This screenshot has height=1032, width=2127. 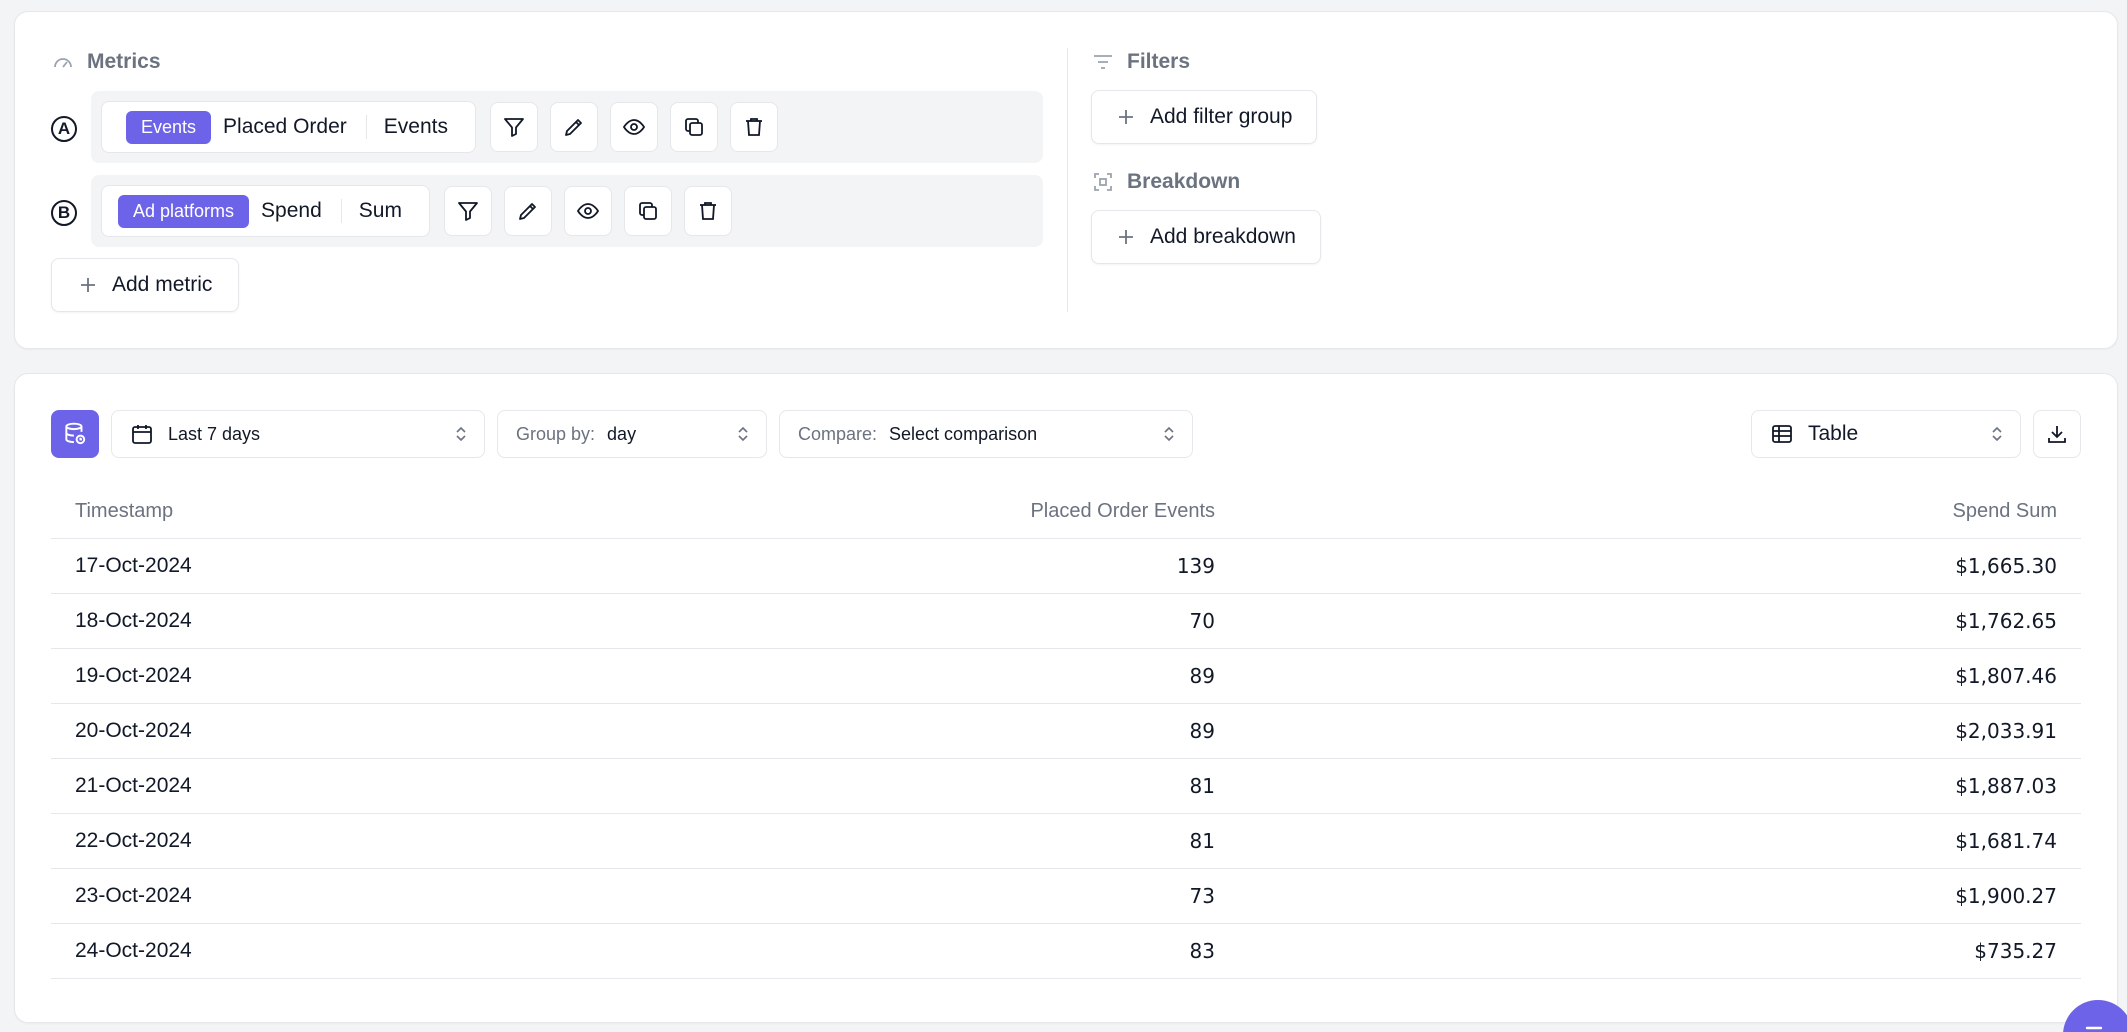 I want to click on breakdown-section-title: Breakdown, so click(x=1165, y=182).